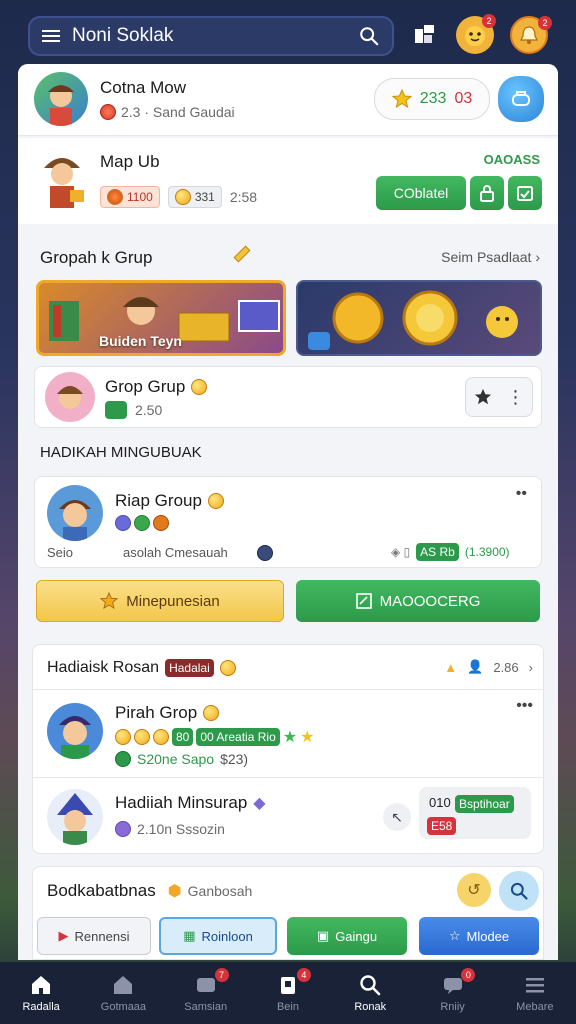  I want to click on mascot-icon: 2, so click(476, 34).